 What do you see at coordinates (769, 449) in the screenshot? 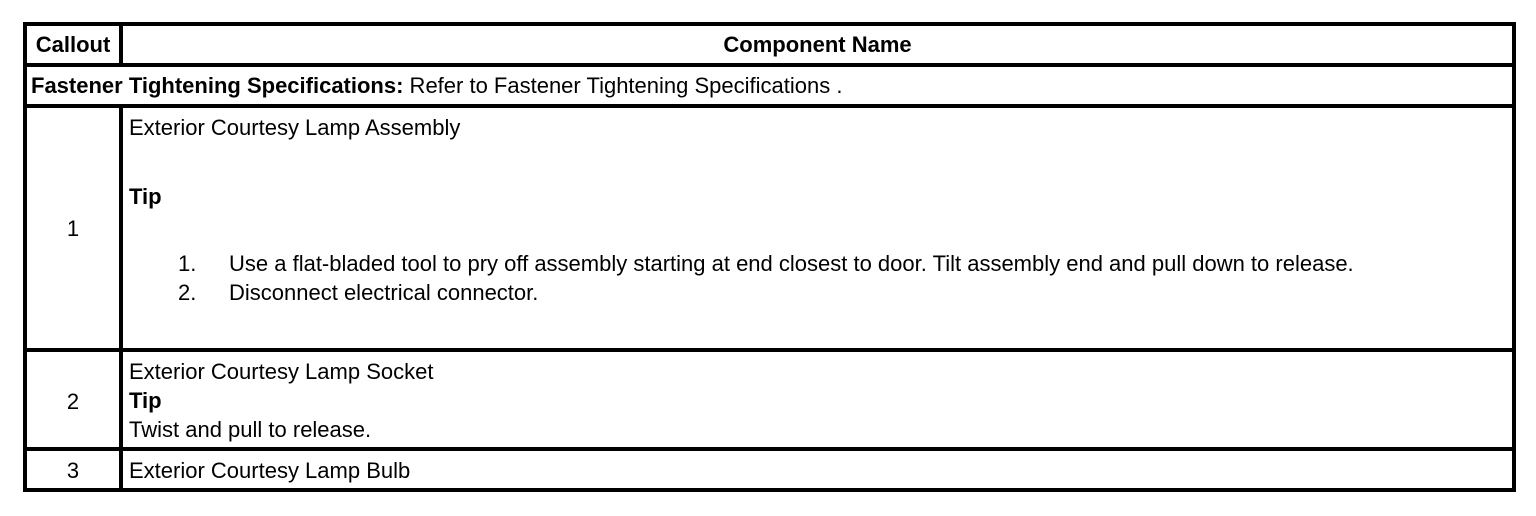
I see `row-2-divider` at bounding box center [769, 449].